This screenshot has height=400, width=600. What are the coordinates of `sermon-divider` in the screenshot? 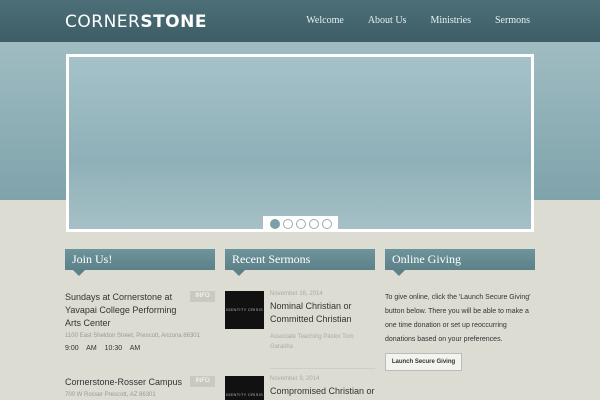 It's located at (322, 368).